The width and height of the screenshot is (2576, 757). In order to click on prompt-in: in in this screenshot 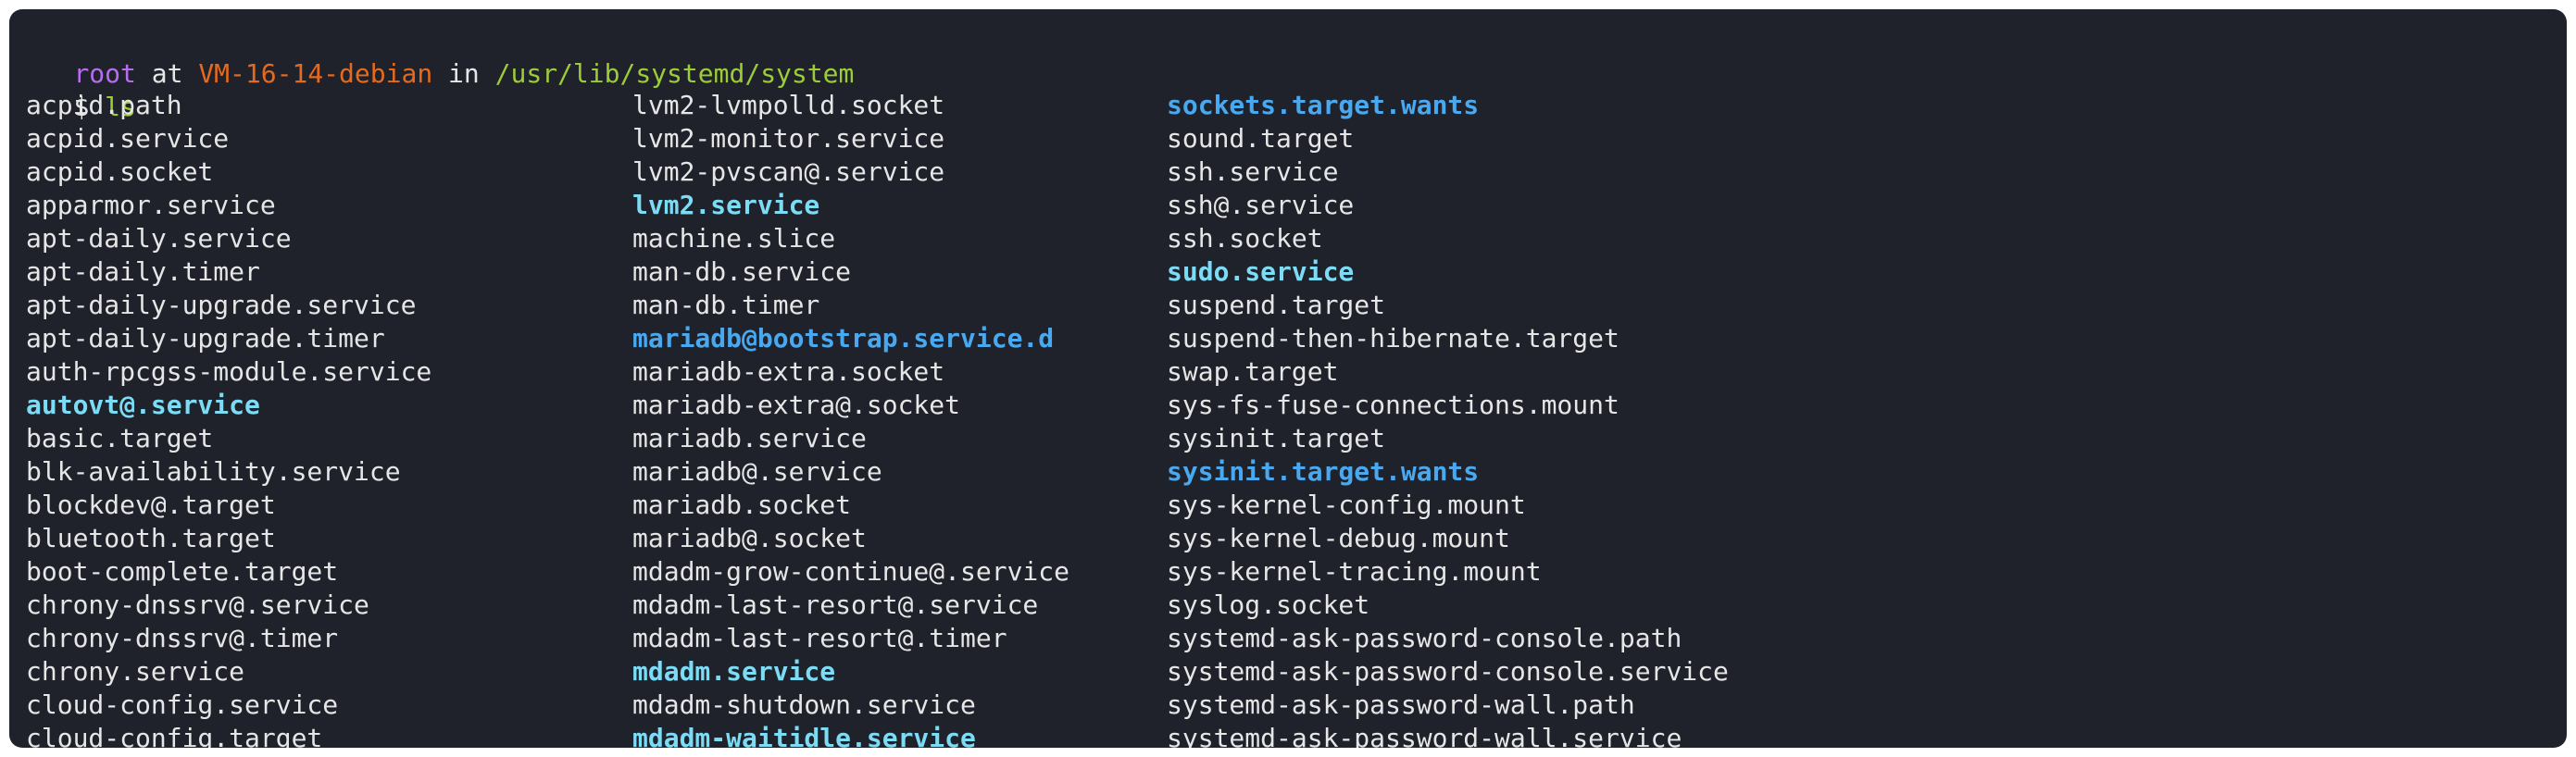, I will do `click(464, 73)`.